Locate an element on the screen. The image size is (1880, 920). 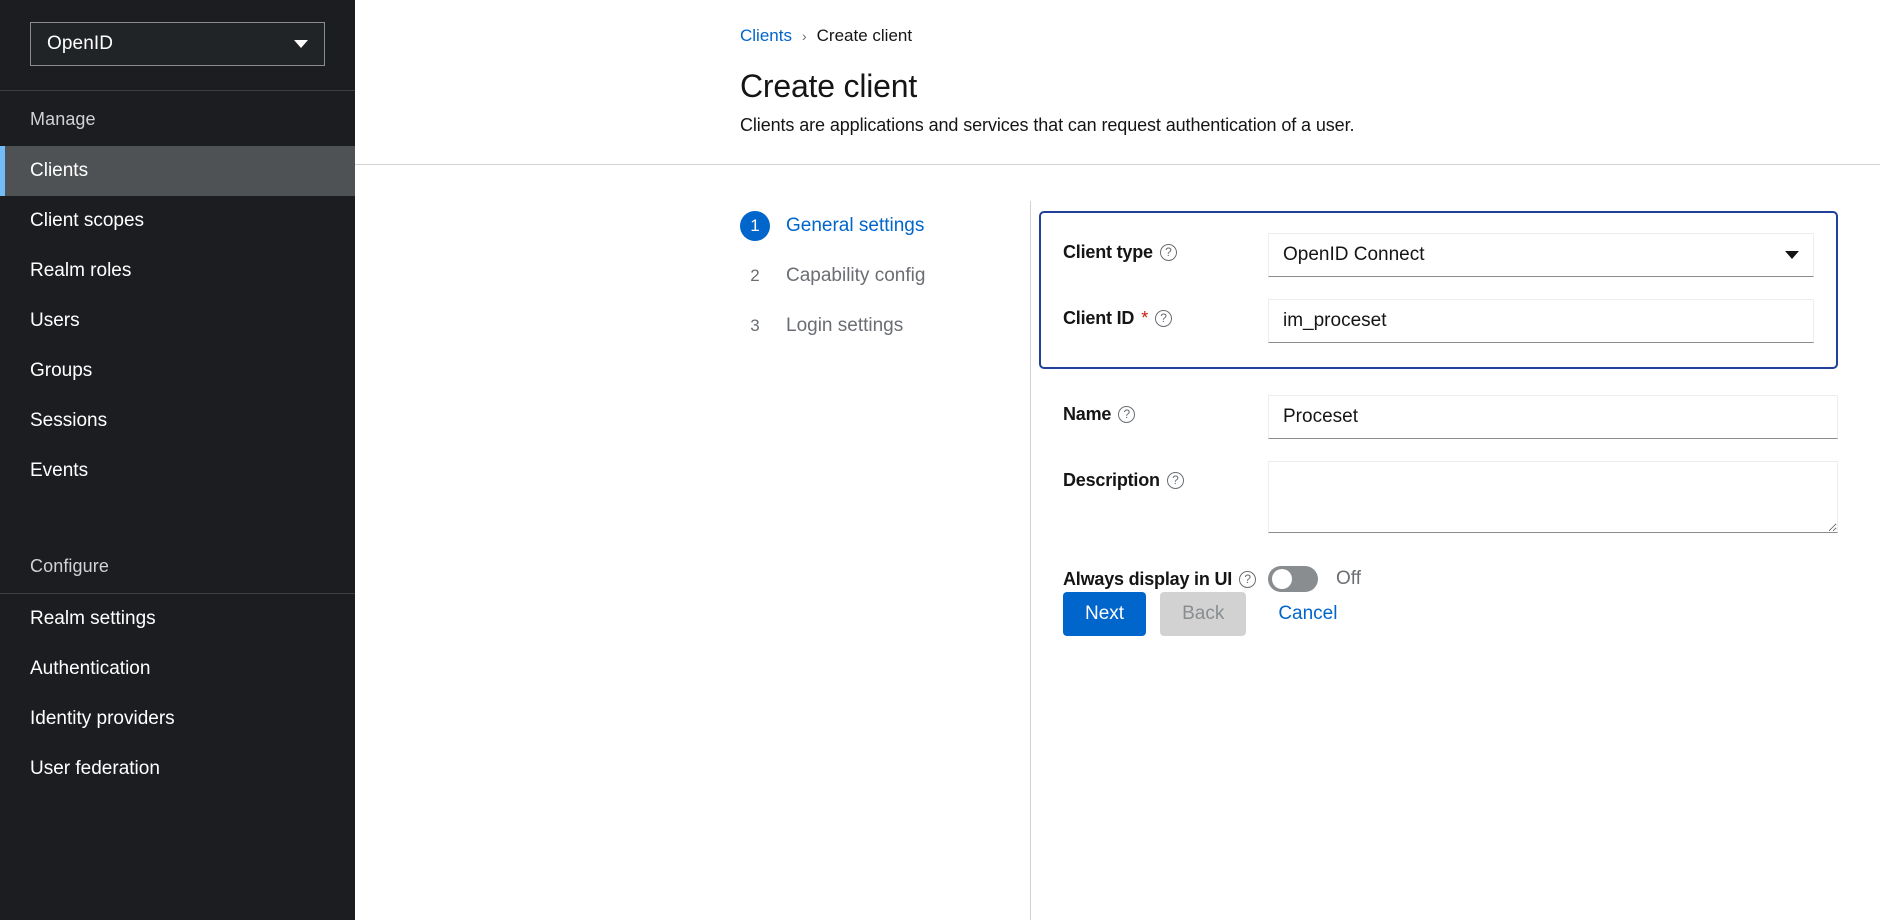
chevron-down-icon is located at coordinates (301, 44).